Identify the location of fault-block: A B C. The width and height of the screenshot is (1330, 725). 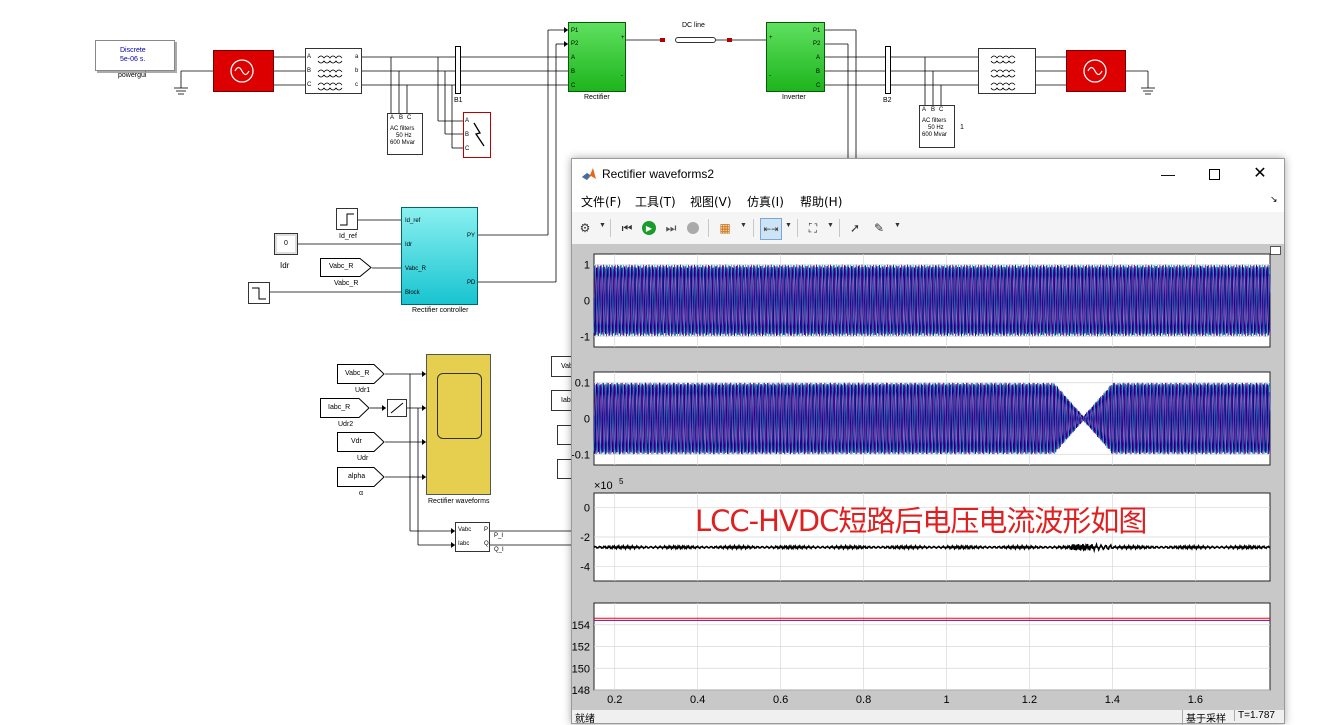
(477, 135).